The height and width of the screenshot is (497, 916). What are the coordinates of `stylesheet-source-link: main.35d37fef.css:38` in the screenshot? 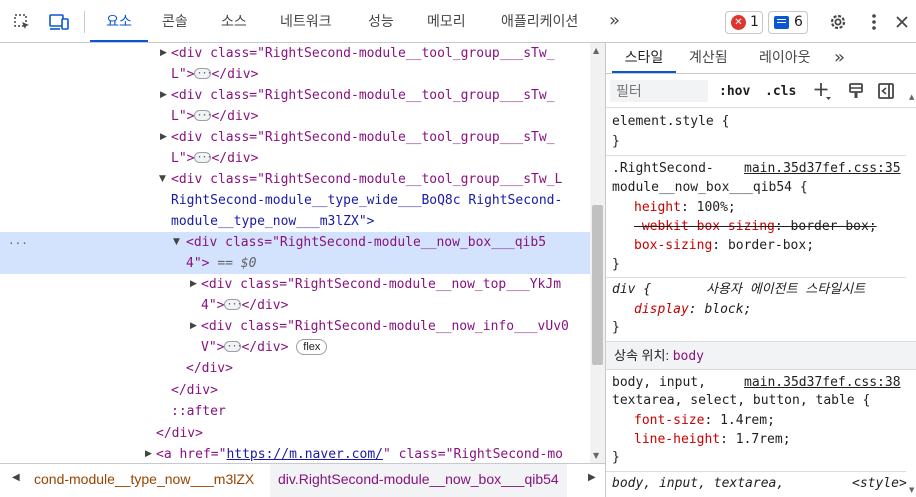 It's located at (822, 383).